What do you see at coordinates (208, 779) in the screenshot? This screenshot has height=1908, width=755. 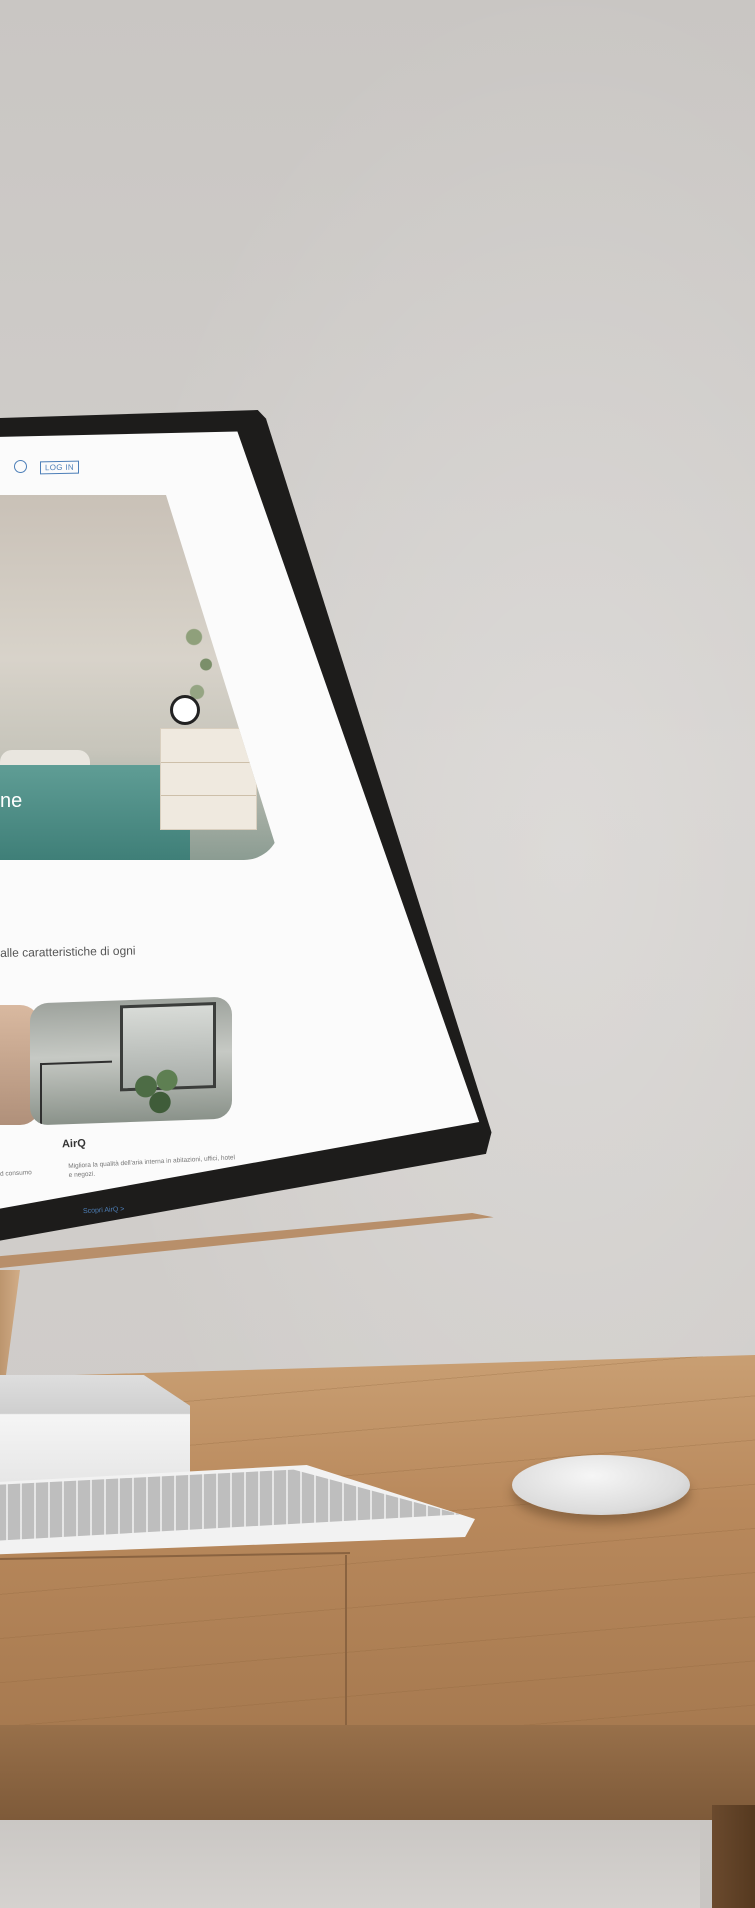 I see `dresser-illustration` at bounding box center [208, 779].